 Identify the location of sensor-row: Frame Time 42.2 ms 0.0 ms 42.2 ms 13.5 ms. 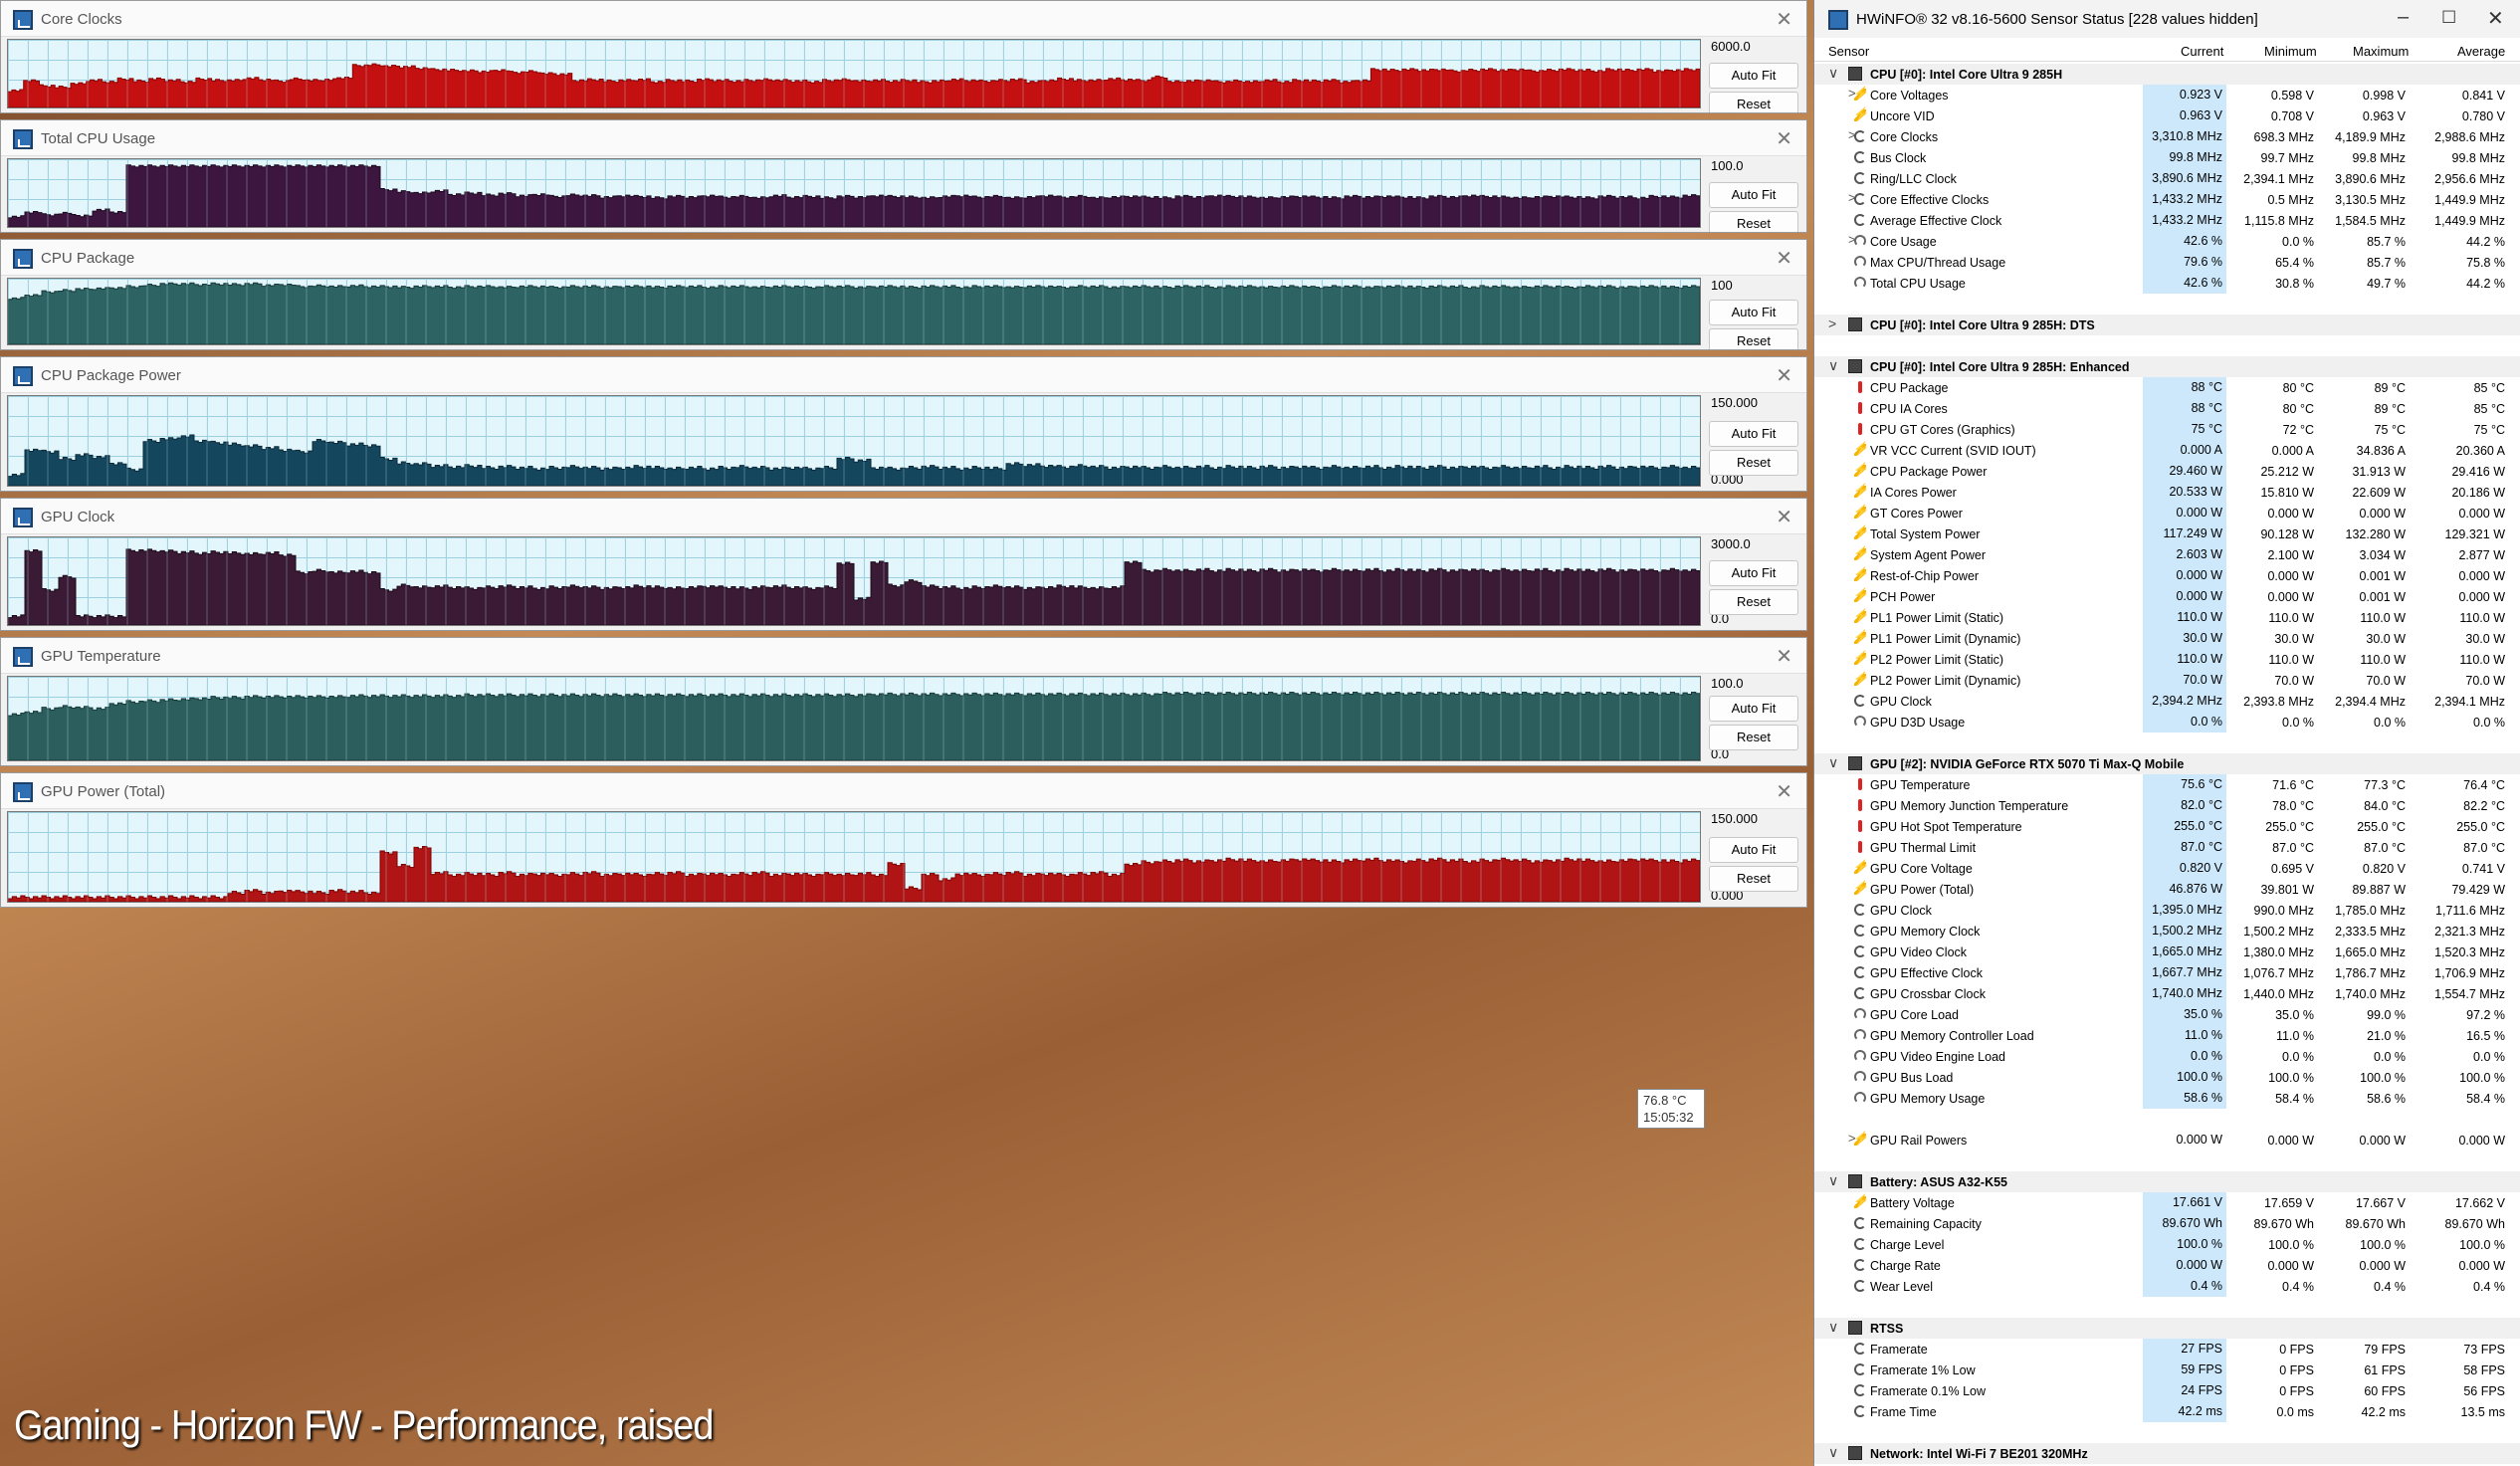
(2167, 1411).